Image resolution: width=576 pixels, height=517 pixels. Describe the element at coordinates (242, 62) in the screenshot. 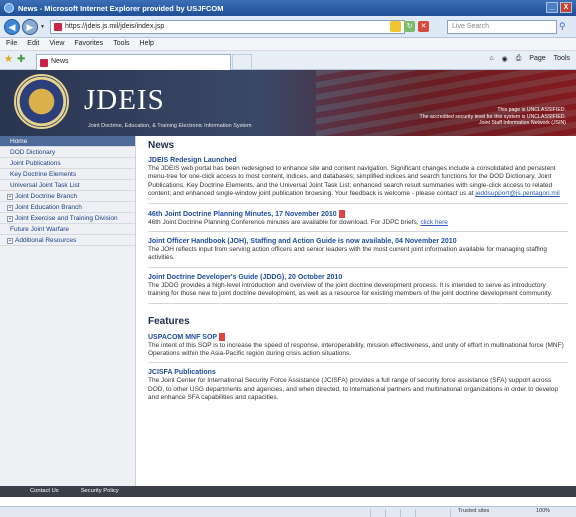

I see `new-tab-button` at that location.